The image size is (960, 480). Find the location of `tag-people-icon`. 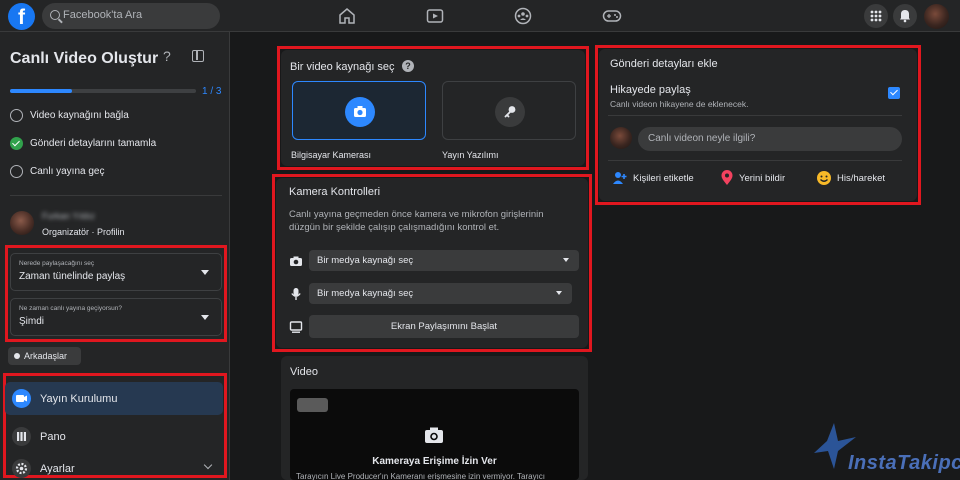

tag-people-icon is located at coordinates (620, 178).